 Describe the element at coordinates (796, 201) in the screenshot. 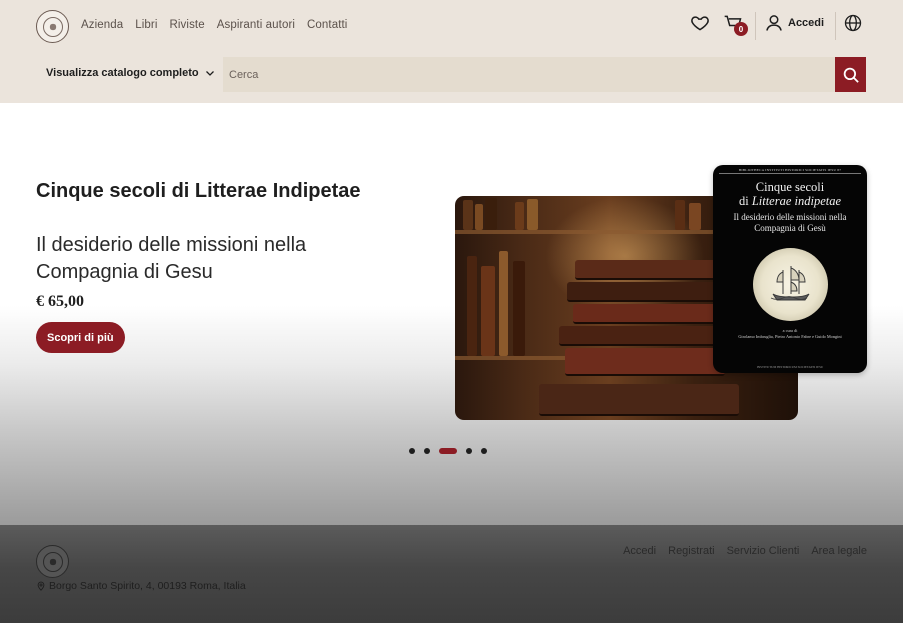

I see `cover-title-italic: Litterae indipetae` at that location.